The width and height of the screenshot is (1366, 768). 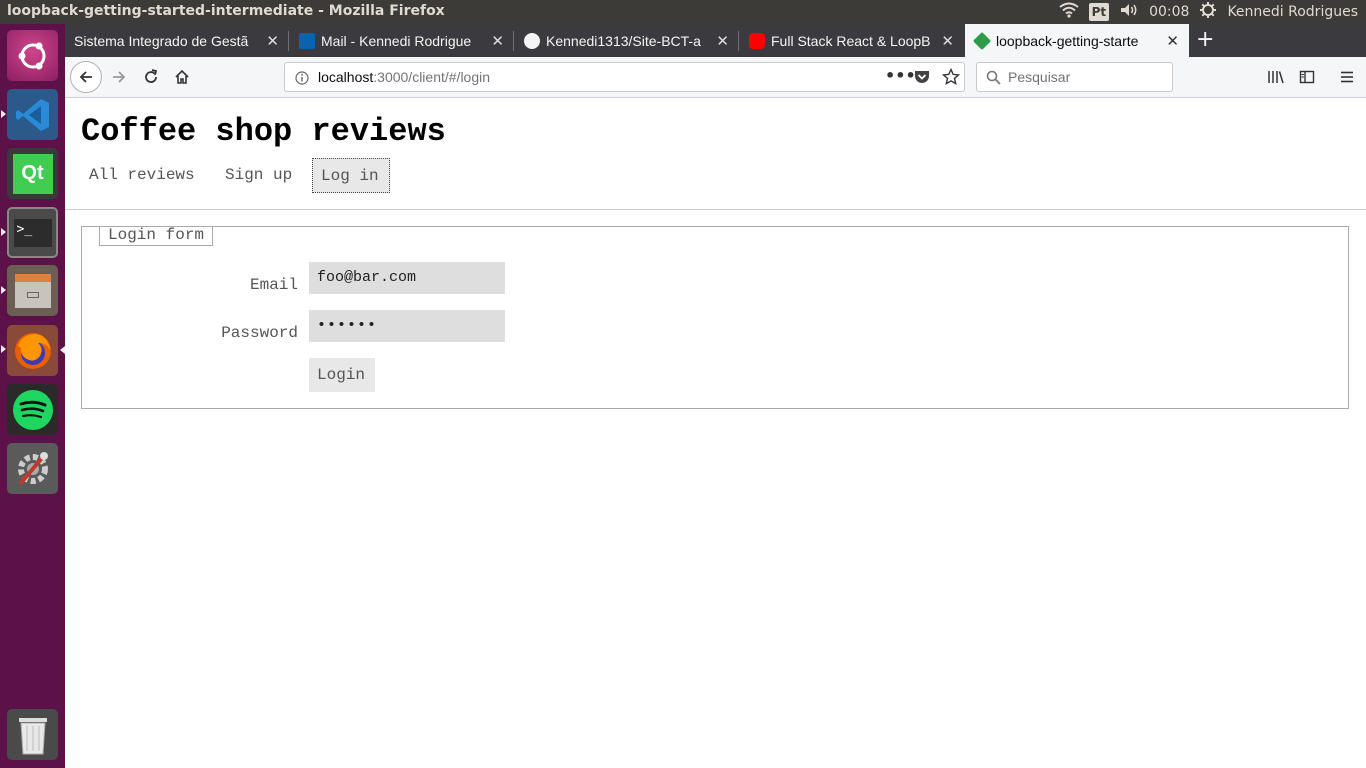 I want to click on login-button: Login, so click(x=342, y=375).